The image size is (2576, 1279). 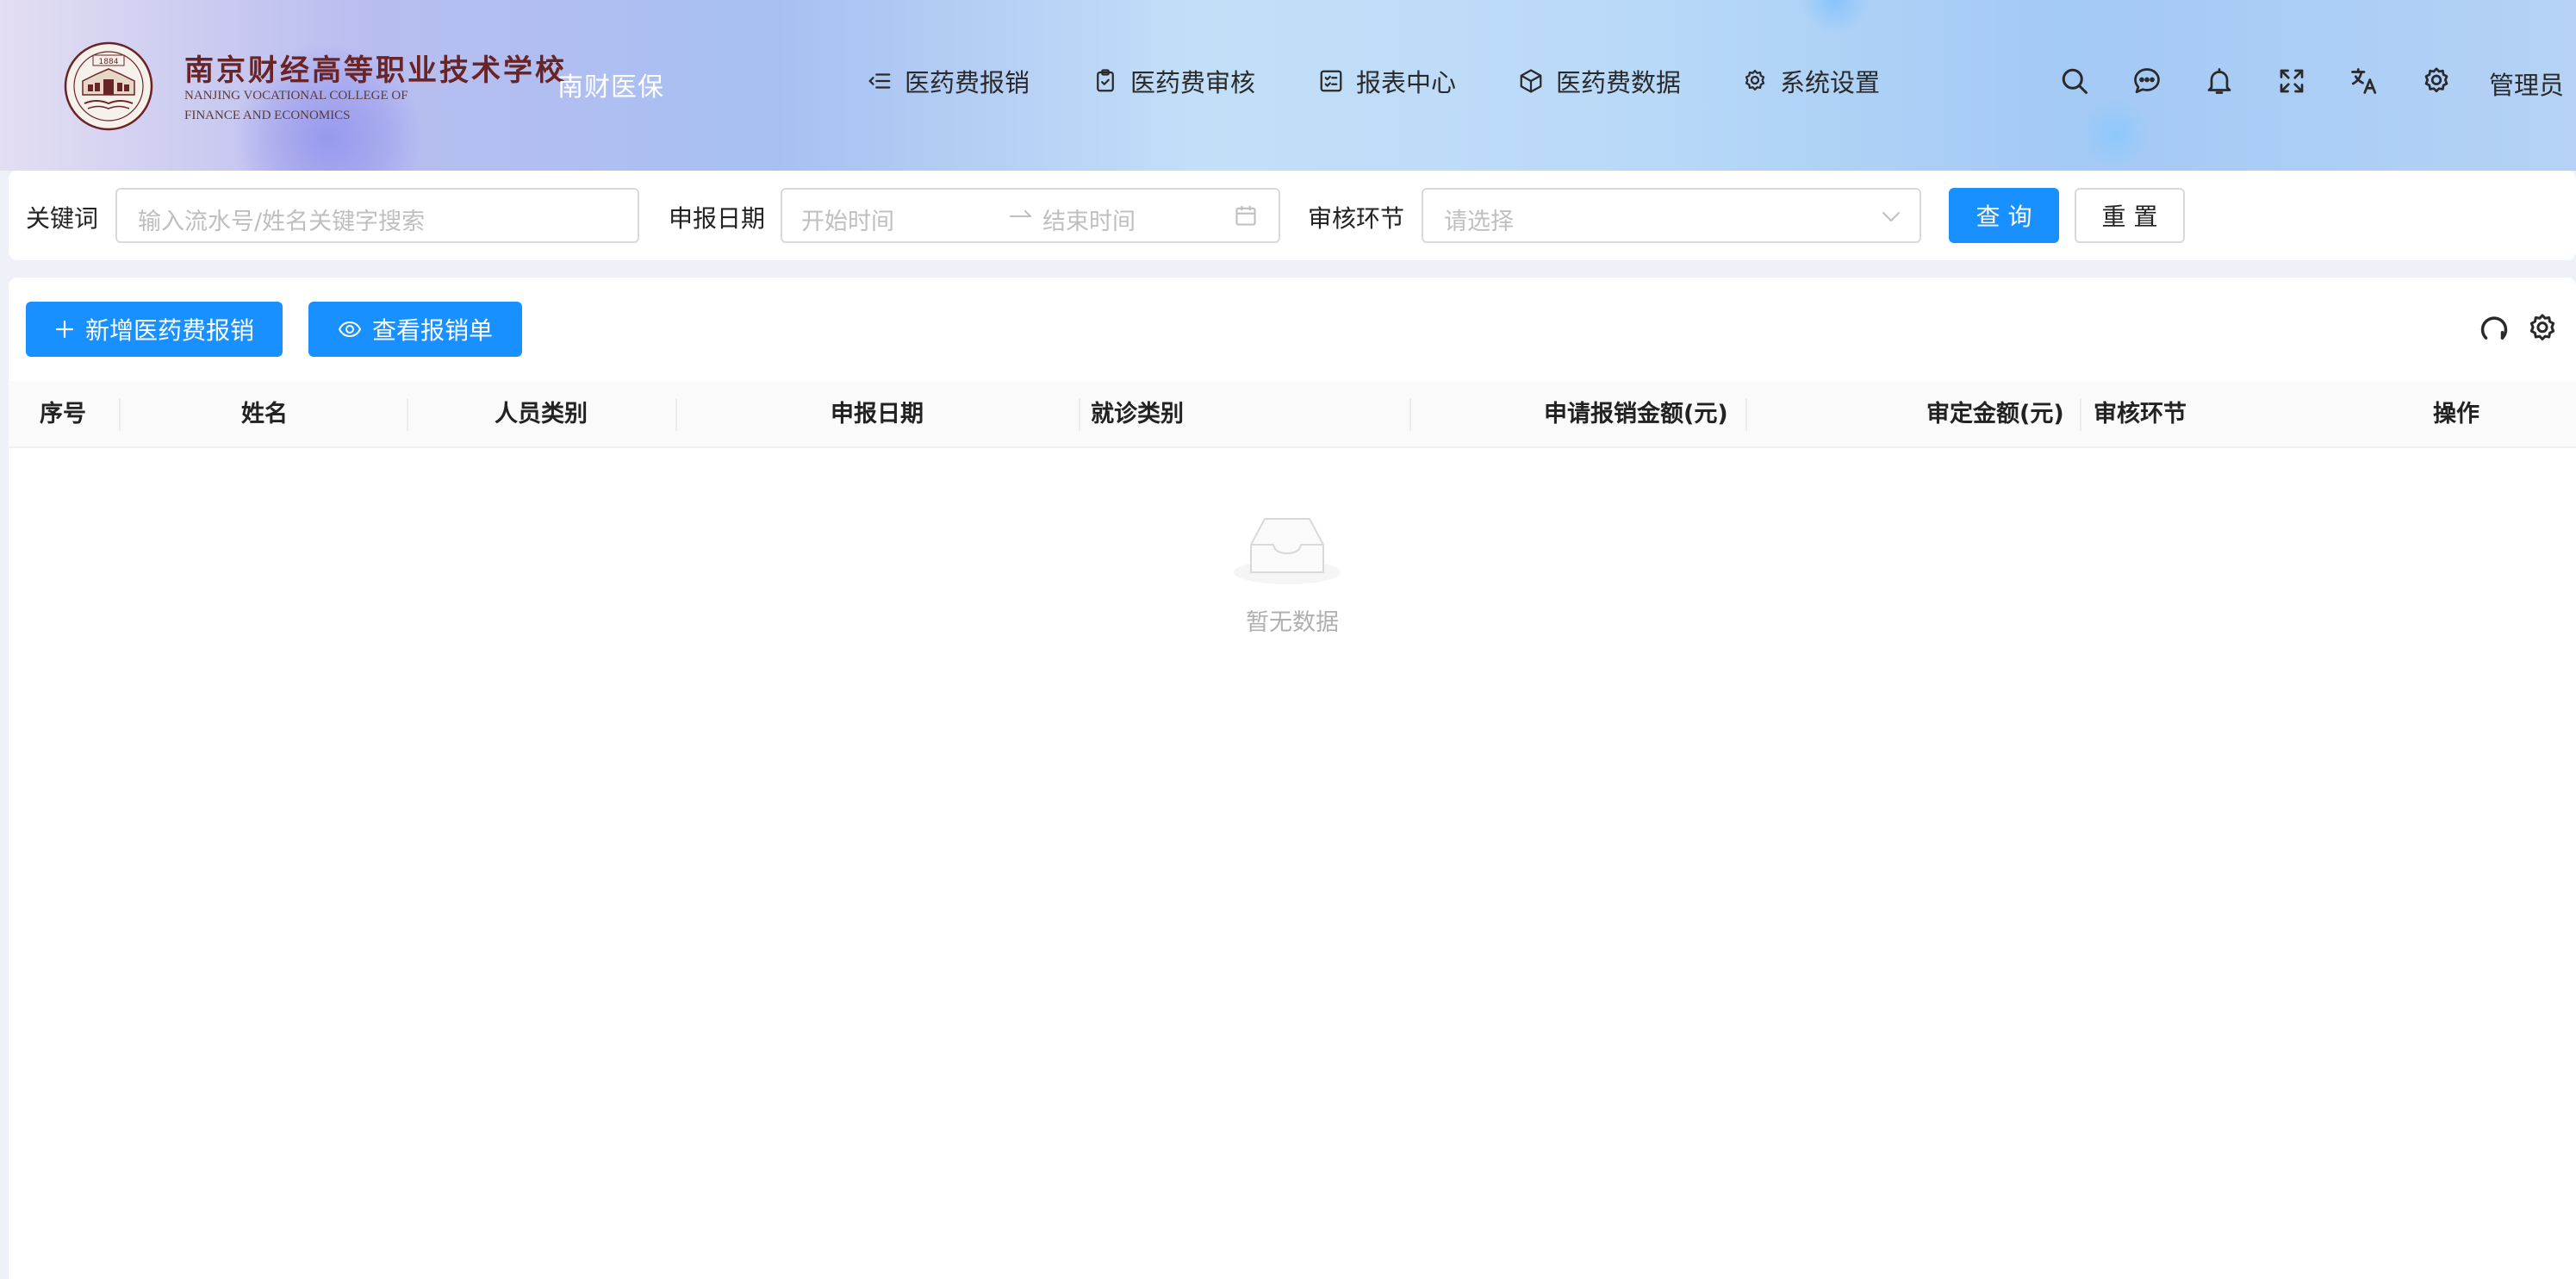 I want to click on nav-item-reports: 报表中心, so click(x=1387, y=81).